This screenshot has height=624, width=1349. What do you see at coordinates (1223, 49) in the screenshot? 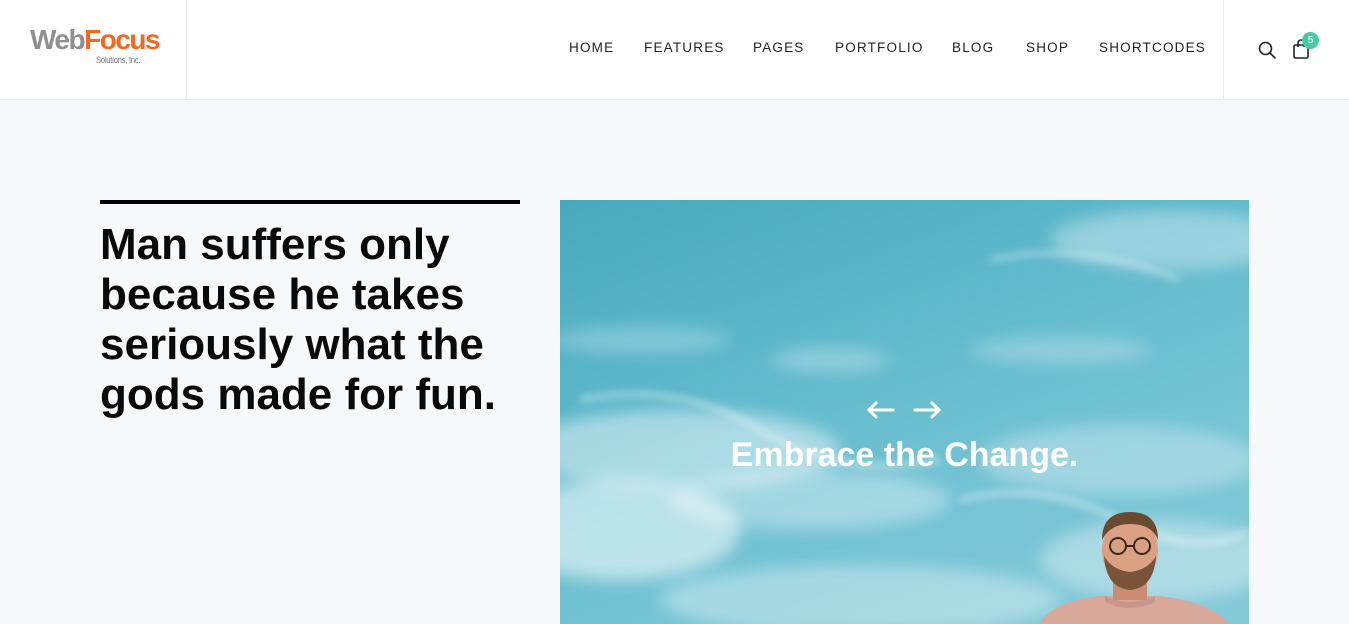
I see `header-divider` at bounding box center [1223, 49].